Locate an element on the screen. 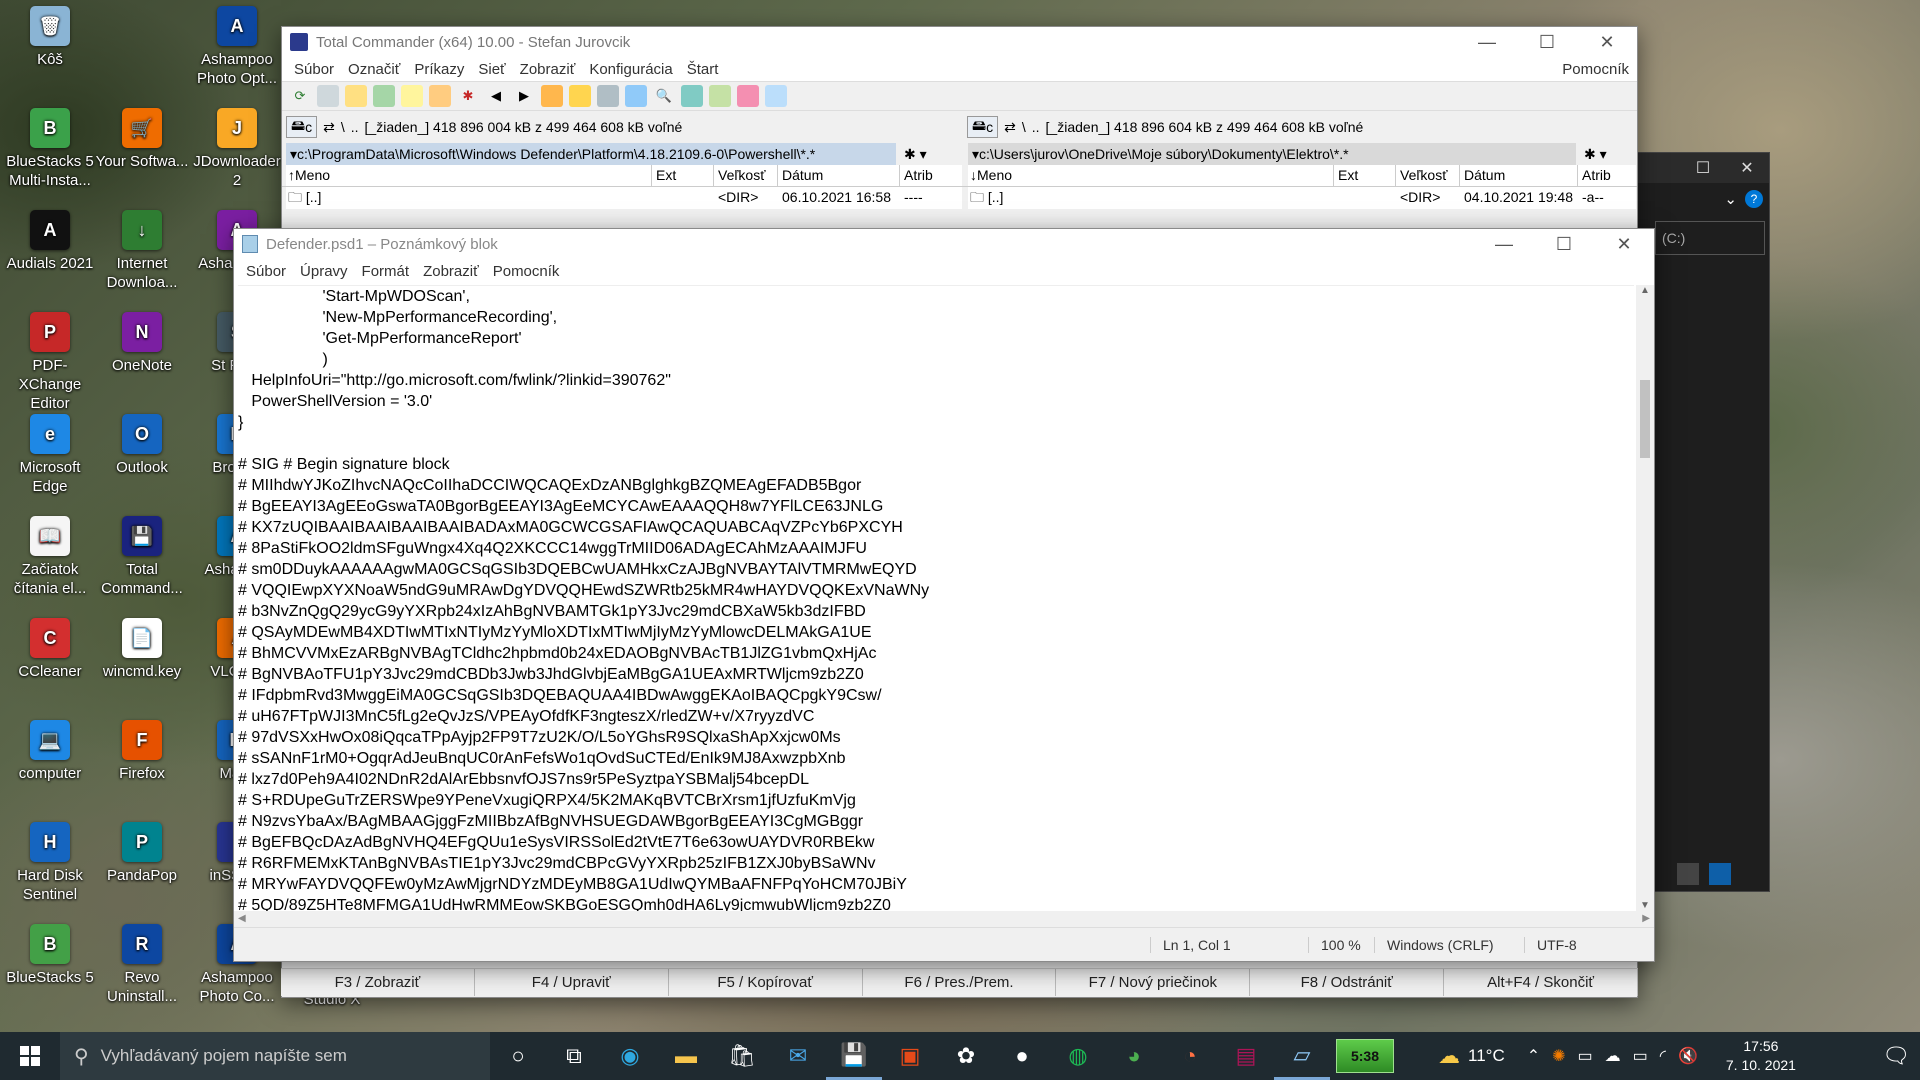 The height and width of the screenshot is (1080, 1920). pack-icon is located at coordinates (552, 96).